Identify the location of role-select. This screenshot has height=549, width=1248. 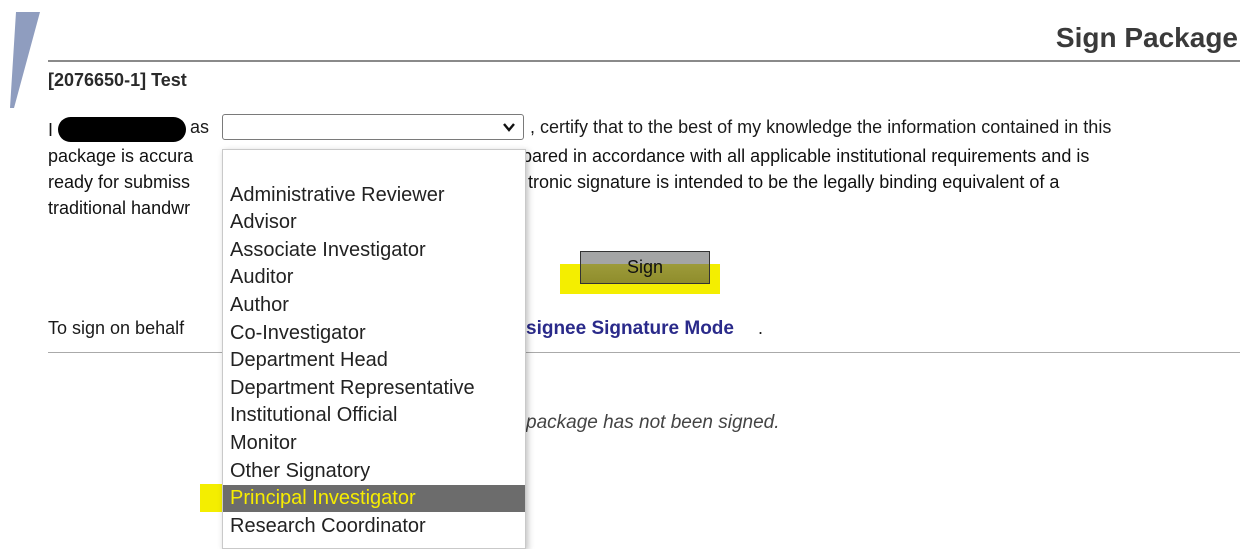
(373, 127).